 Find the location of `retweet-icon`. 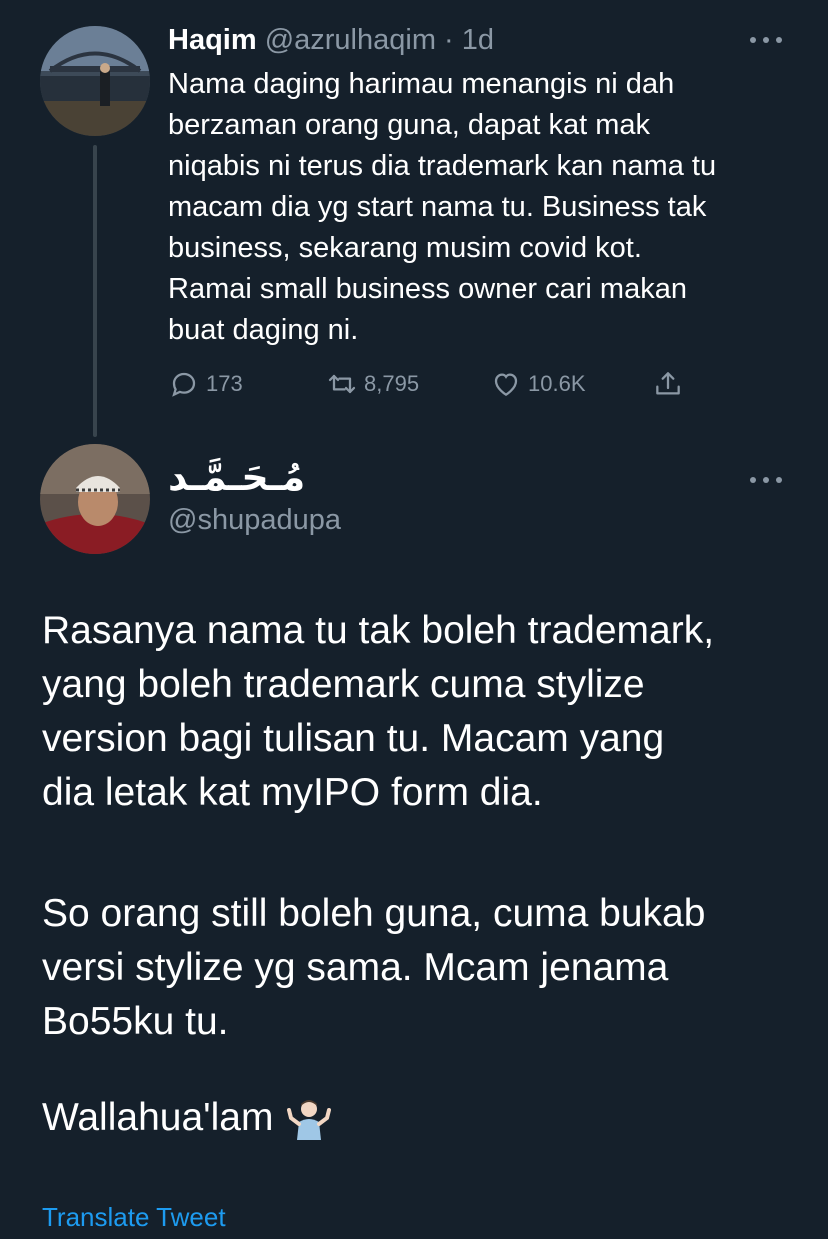

retweet-icon is located at coordinates (342, 384).